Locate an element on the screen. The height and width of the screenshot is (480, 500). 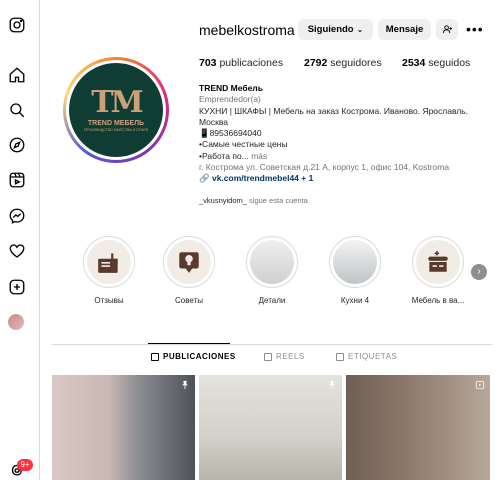
home-icon is located at coordinates (17, 75).